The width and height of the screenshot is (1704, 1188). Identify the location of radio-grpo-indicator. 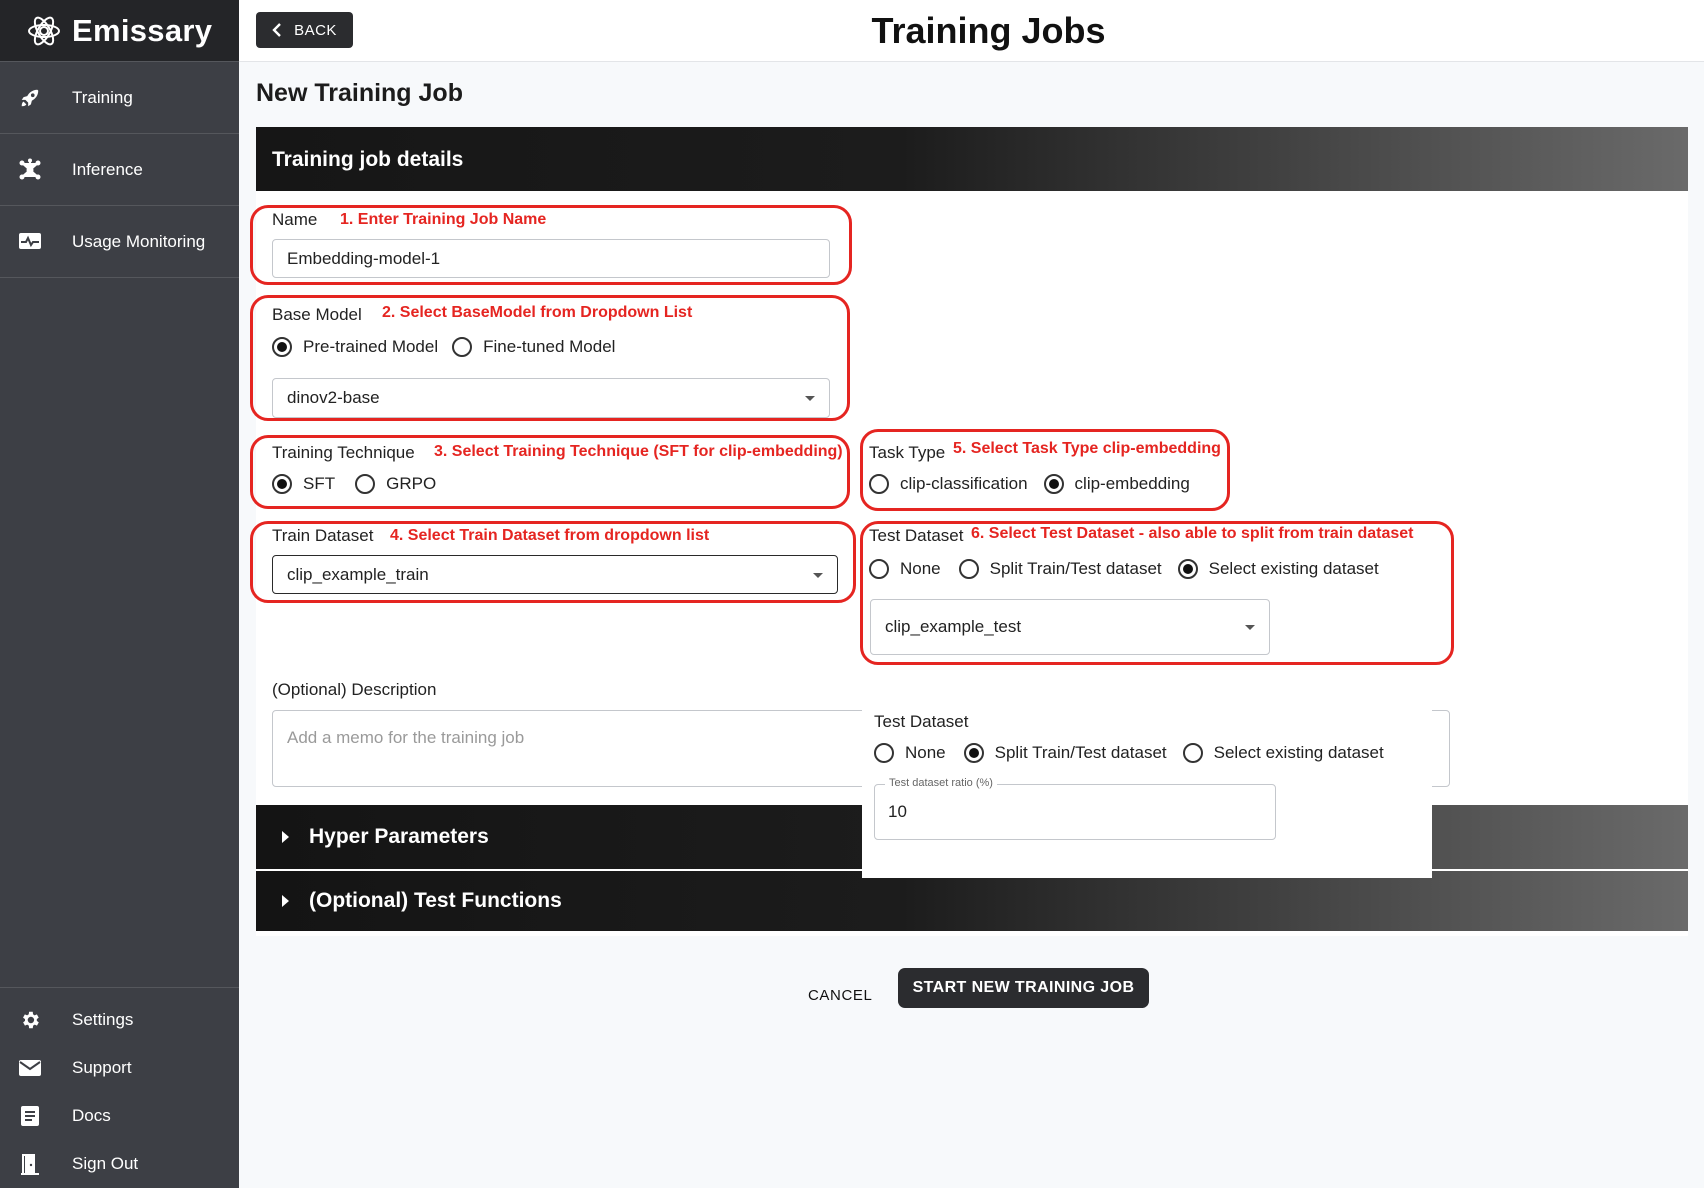
(365, 484).